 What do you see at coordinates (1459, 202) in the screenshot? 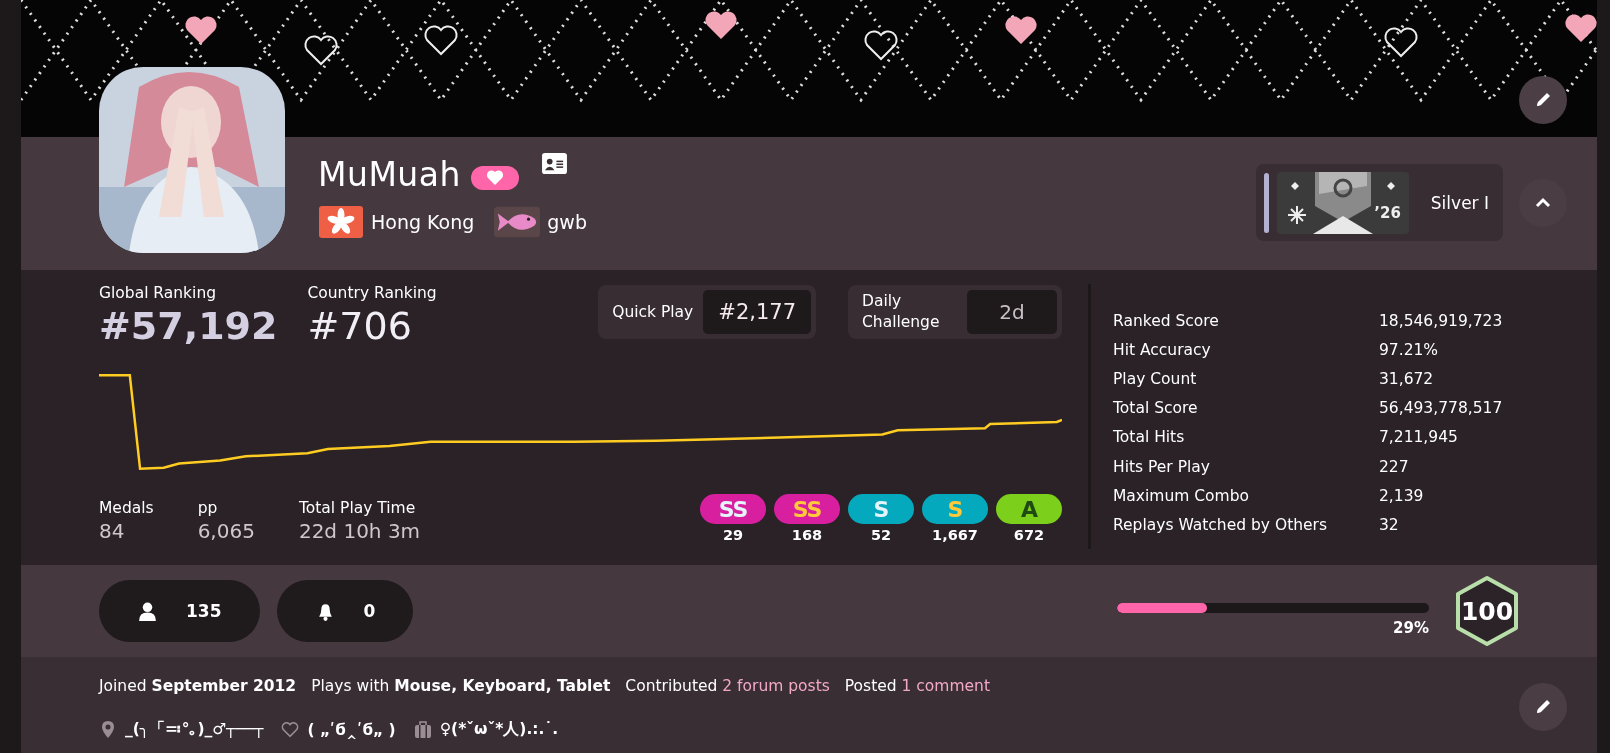
I see `season-rank: Silver I` at bounding box center [1459, 202].